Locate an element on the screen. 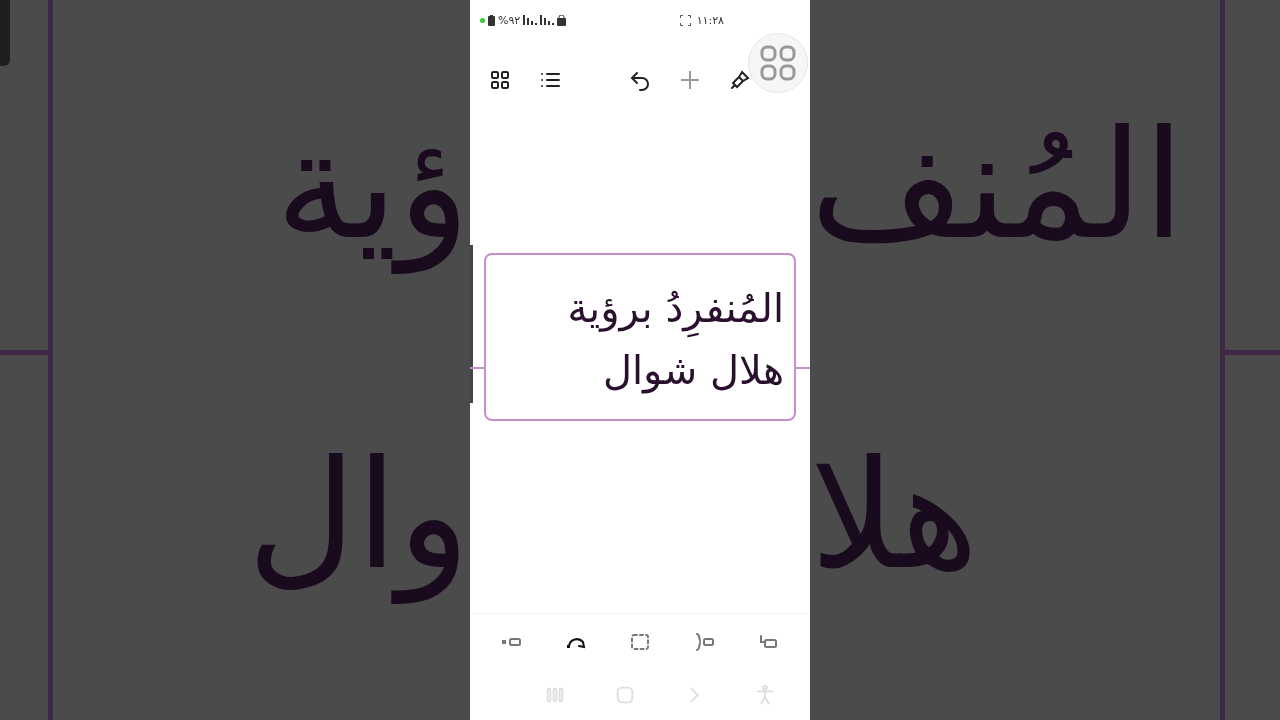  indicator-dot is located at coordinates (482, 20).